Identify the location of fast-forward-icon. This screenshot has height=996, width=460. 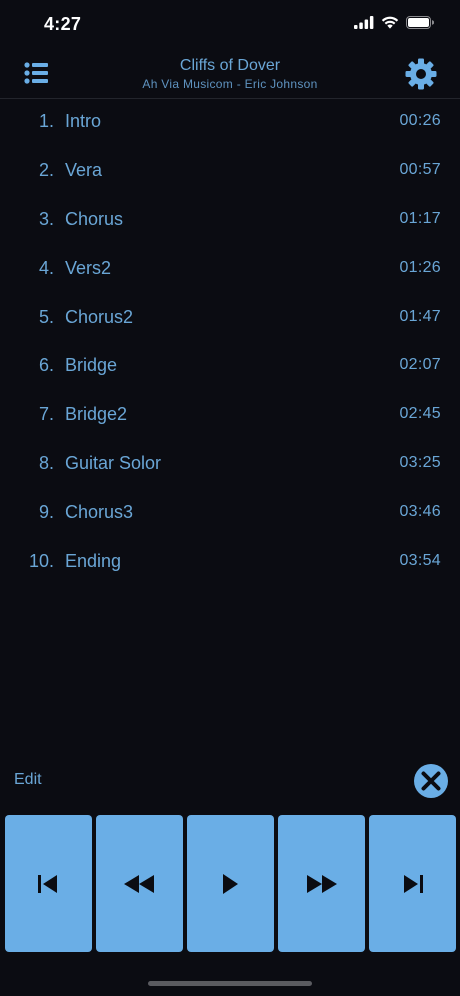
(321, 883).